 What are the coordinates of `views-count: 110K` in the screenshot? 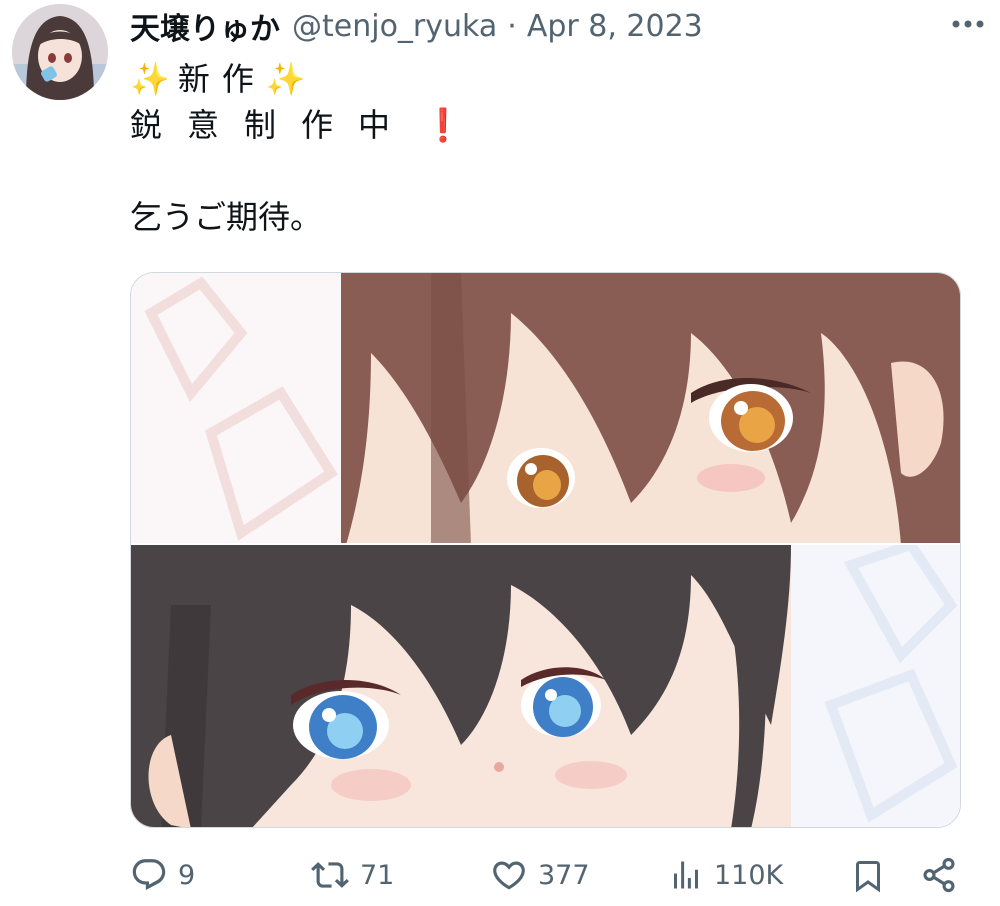 It's located at (749, 875).